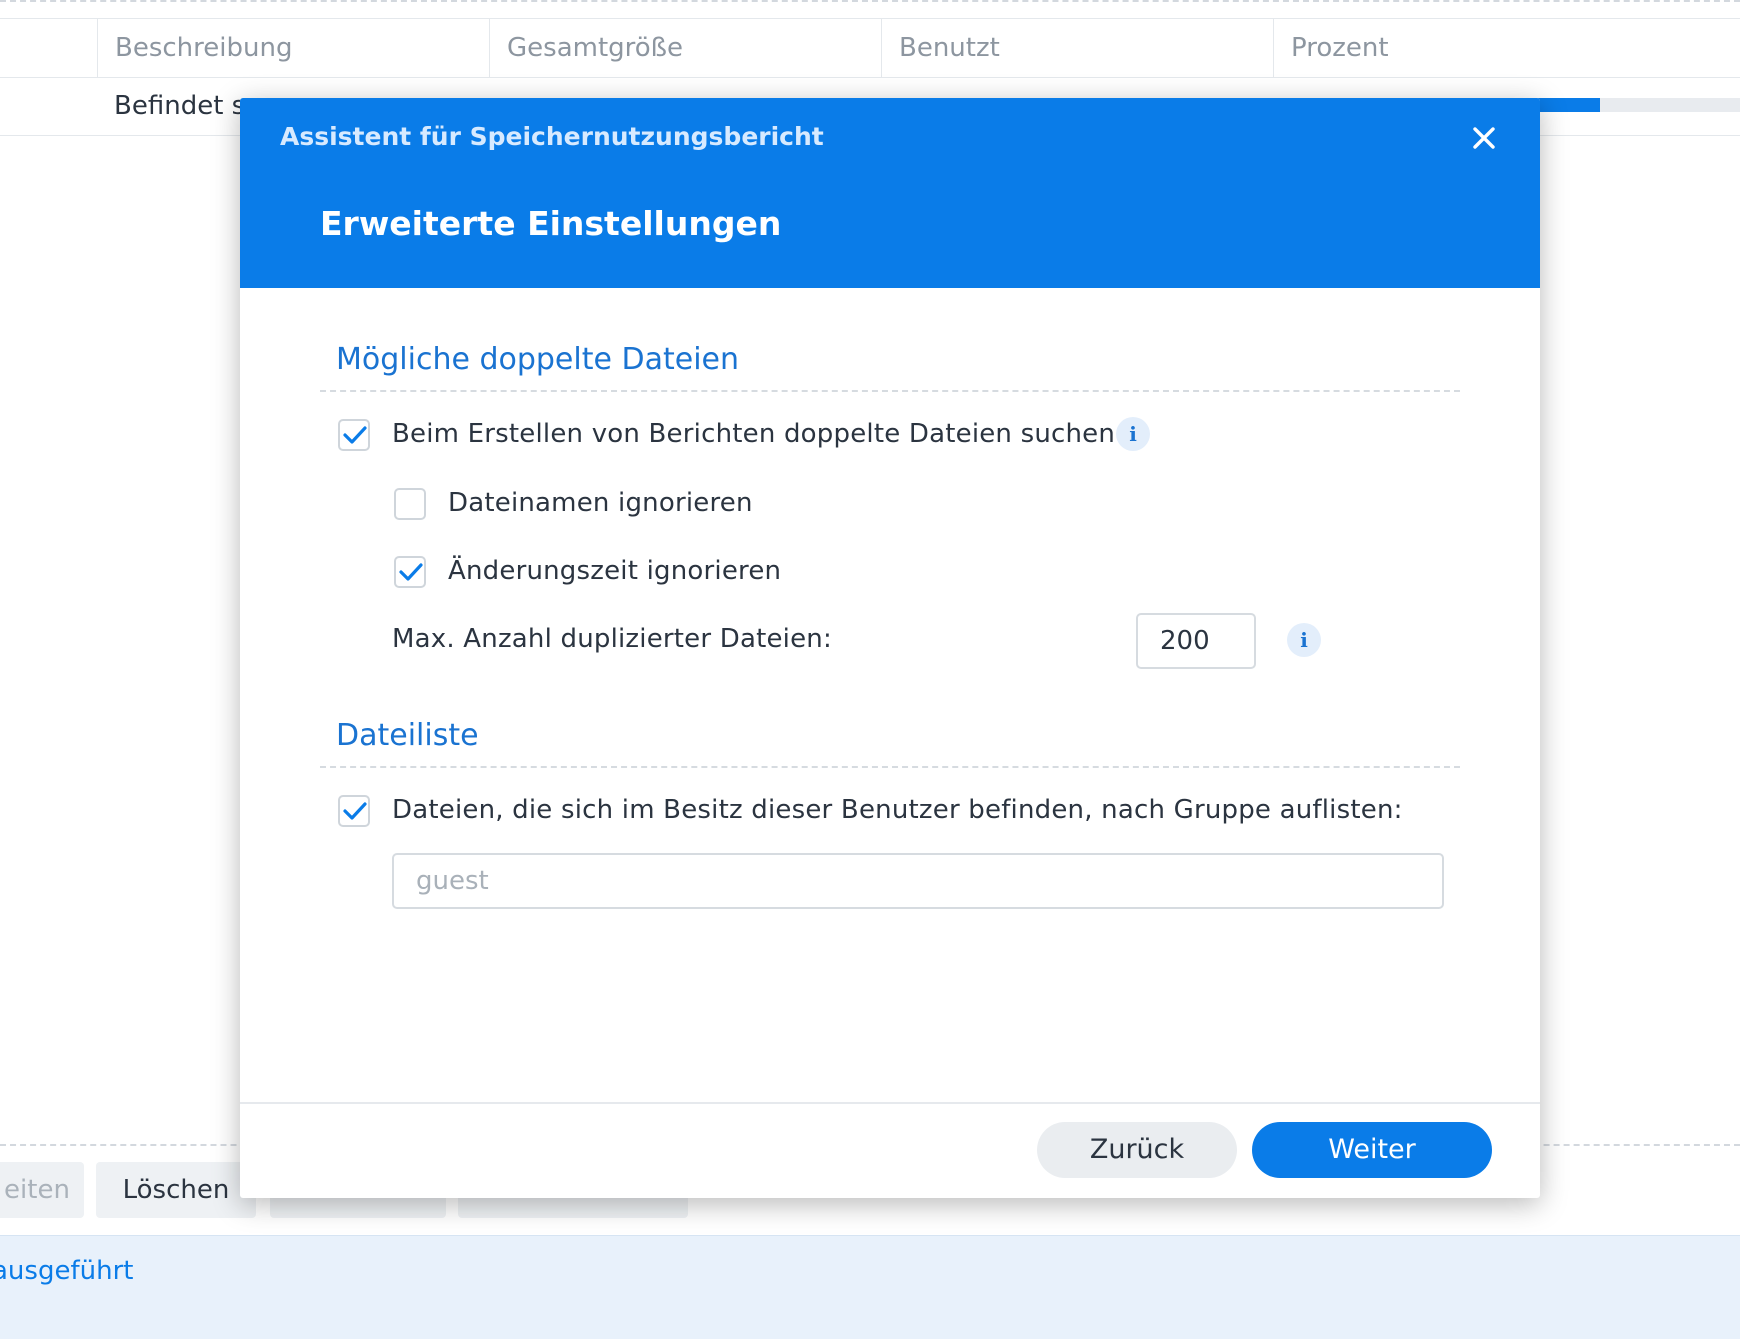 The height and width of the screenshot is (1339, 1740). I want to click on section-title-filelist: Dateiliste, so click(407, 735).